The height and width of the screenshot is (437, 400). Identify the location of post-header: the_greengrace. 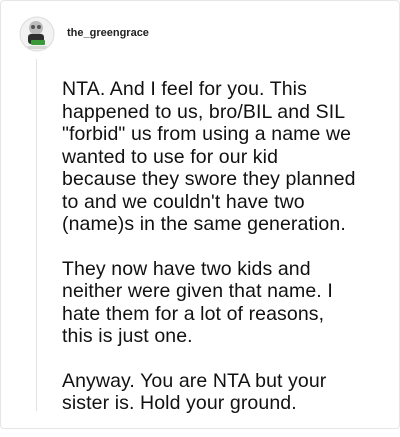
(84, 34).